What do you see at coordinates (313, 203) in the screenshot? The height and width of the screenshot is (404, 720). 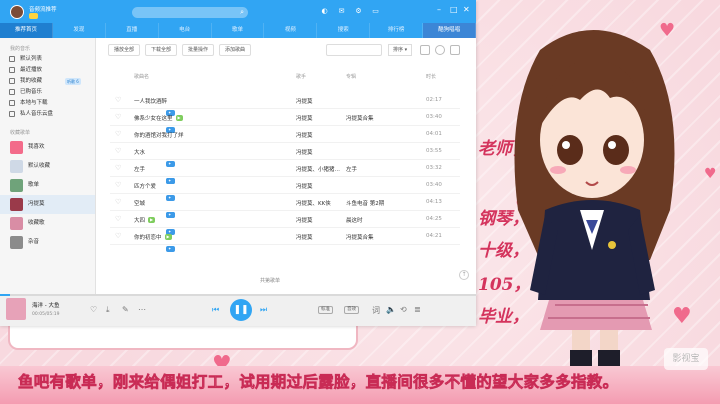 I see `song-artist: 冯提莫、KK侠` at bounding box center [313, 203].